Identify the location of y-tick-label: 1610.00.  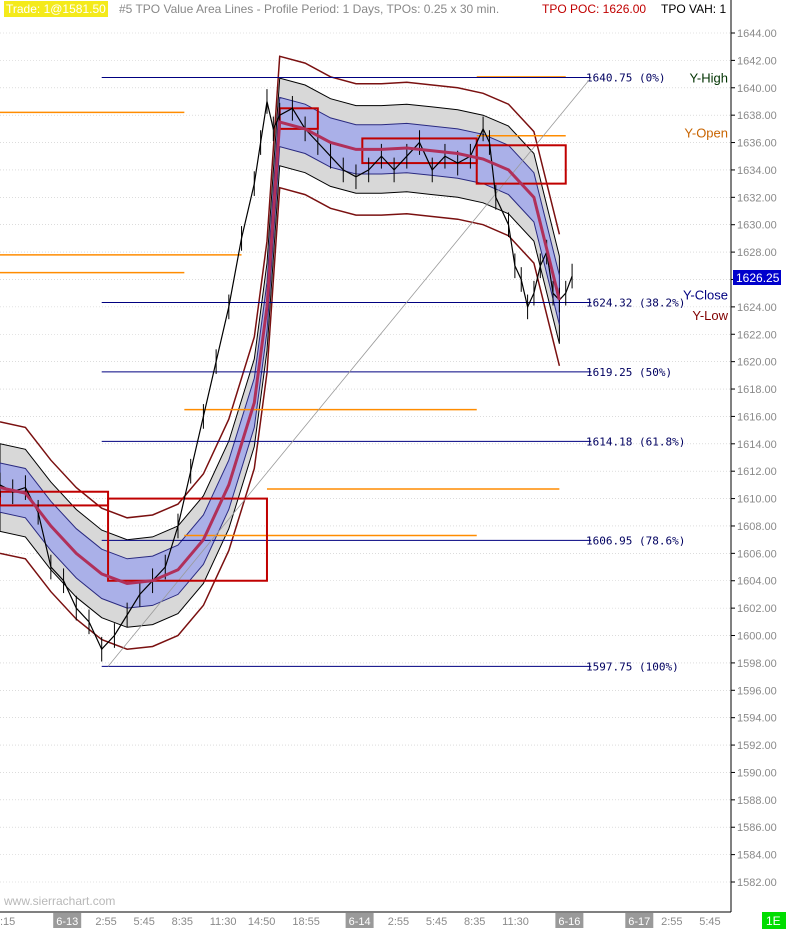
(757, 500).